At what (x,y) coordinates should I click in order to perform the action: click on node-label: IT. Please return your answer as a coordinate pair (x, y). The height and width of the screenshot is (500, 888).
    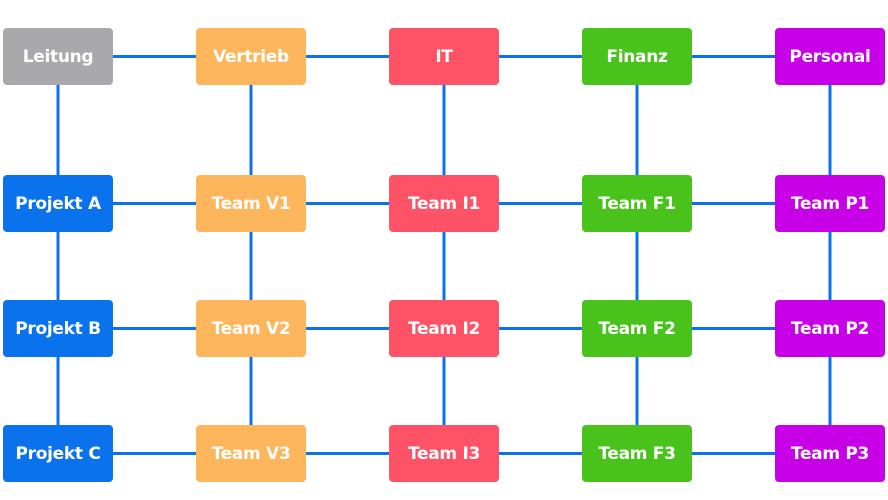
    Looking at the image, I should click on (444, 56).